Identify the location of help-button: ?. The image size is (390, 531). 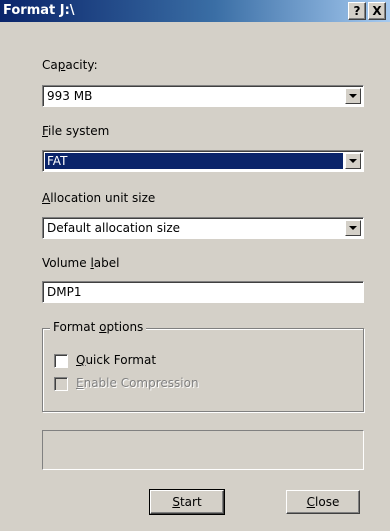
(357, 11).